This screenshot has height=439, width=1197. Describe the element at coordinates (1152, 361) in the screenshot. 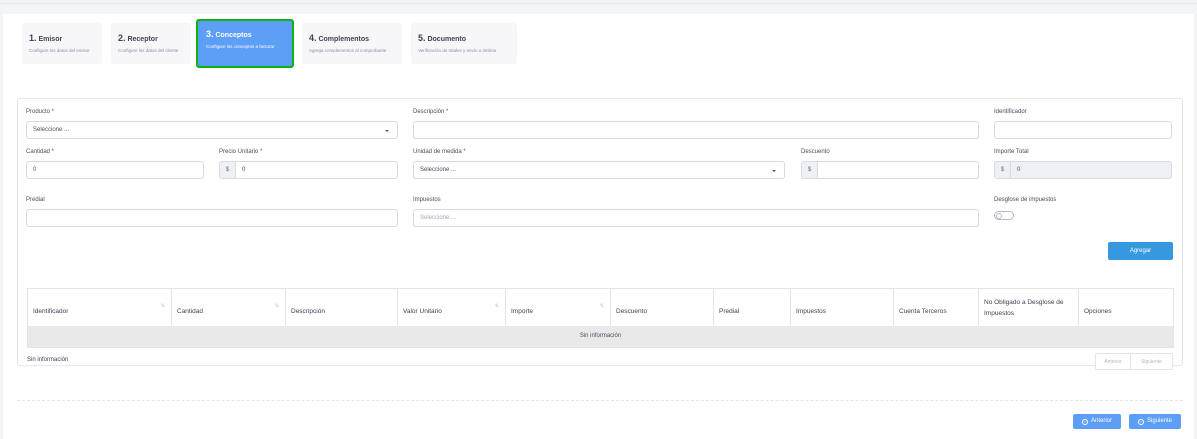

I see `pagination-next-button: Siguiente` at that location.